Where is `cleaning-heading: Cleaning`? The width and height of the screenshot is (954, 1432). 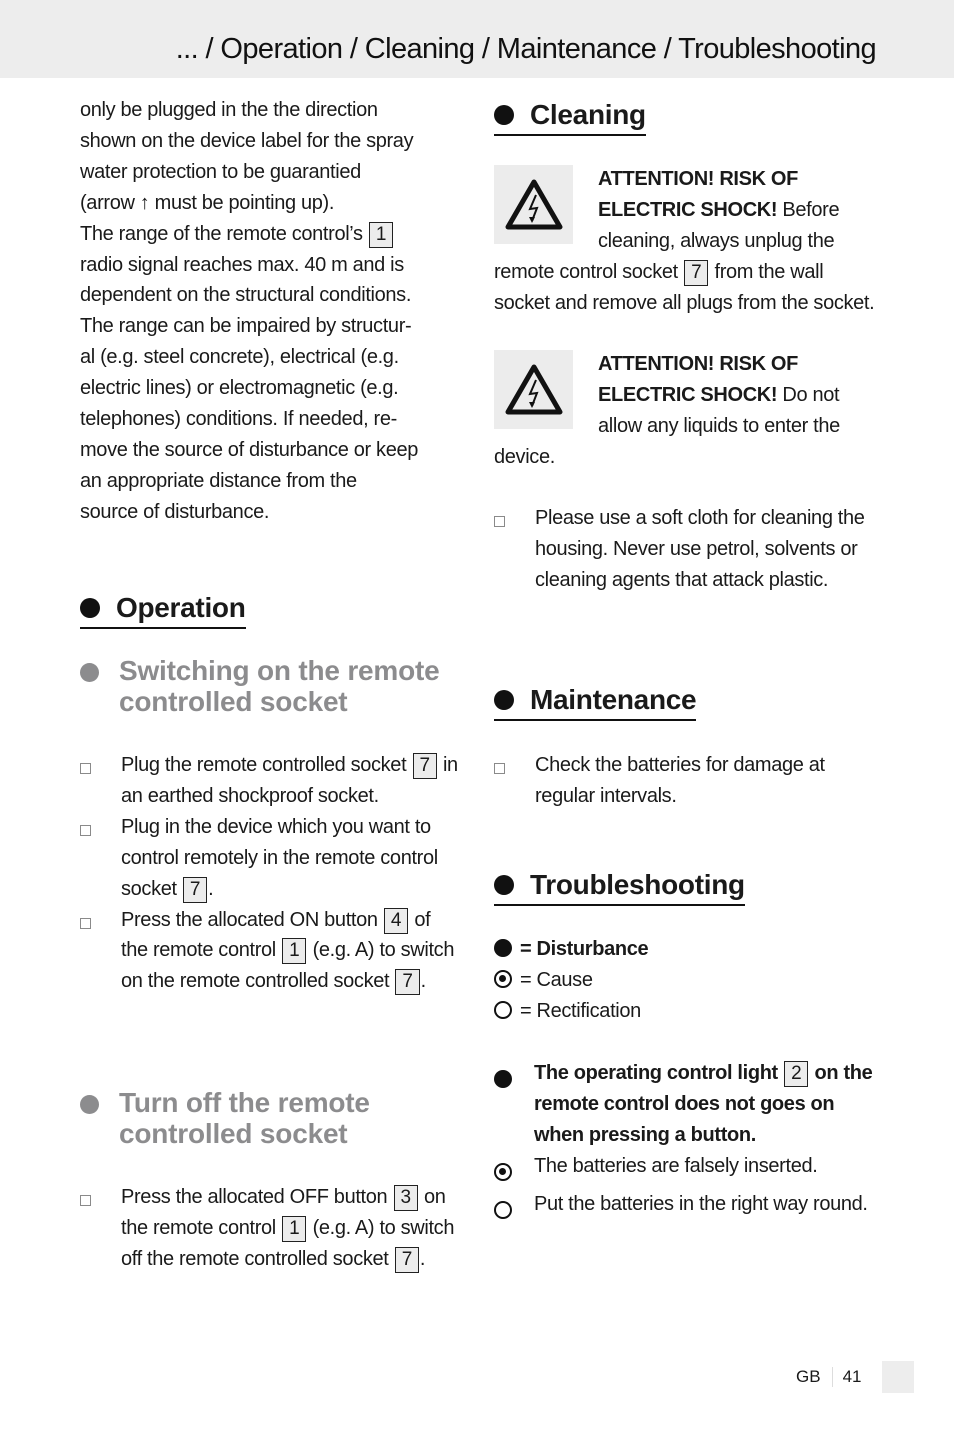 cleaning-heading: Cleaning is located at coordinates (570, 117).